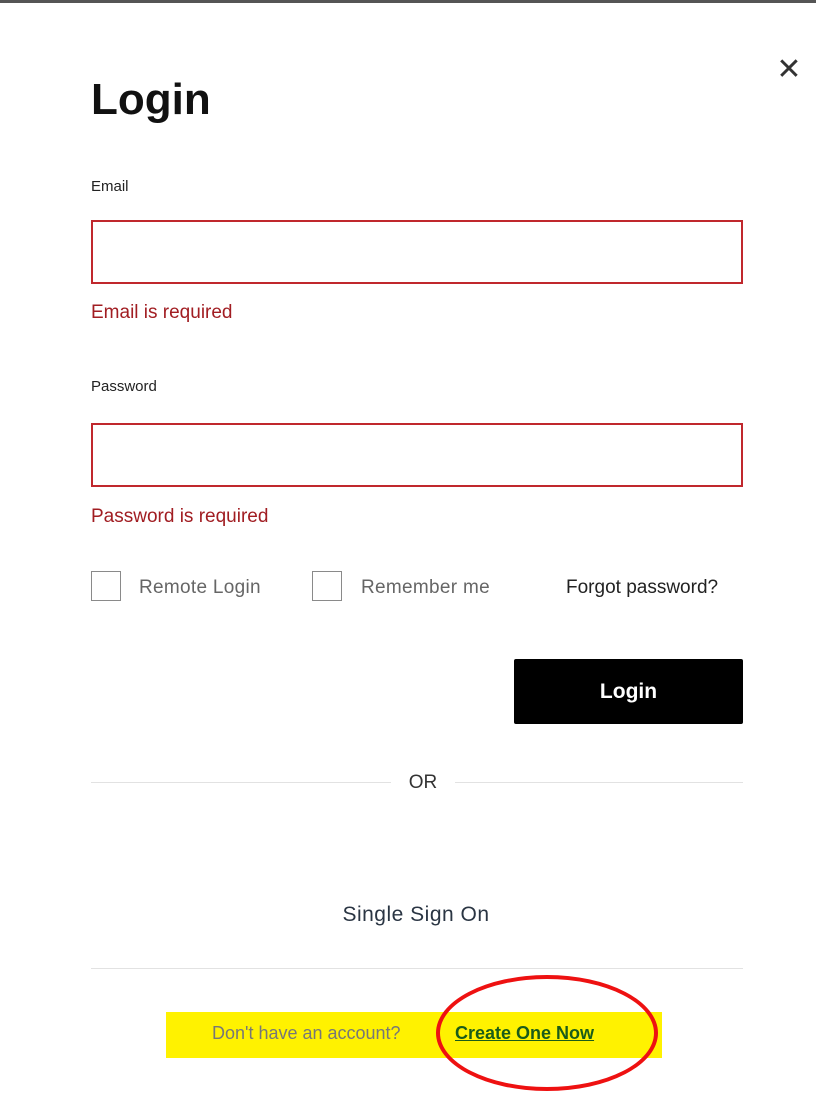 The image size is (816, 1116). What do you see at coordinates (789, 70) in the screenshot?
I see `close-icon: ✕` at bounding box center [789, 70].